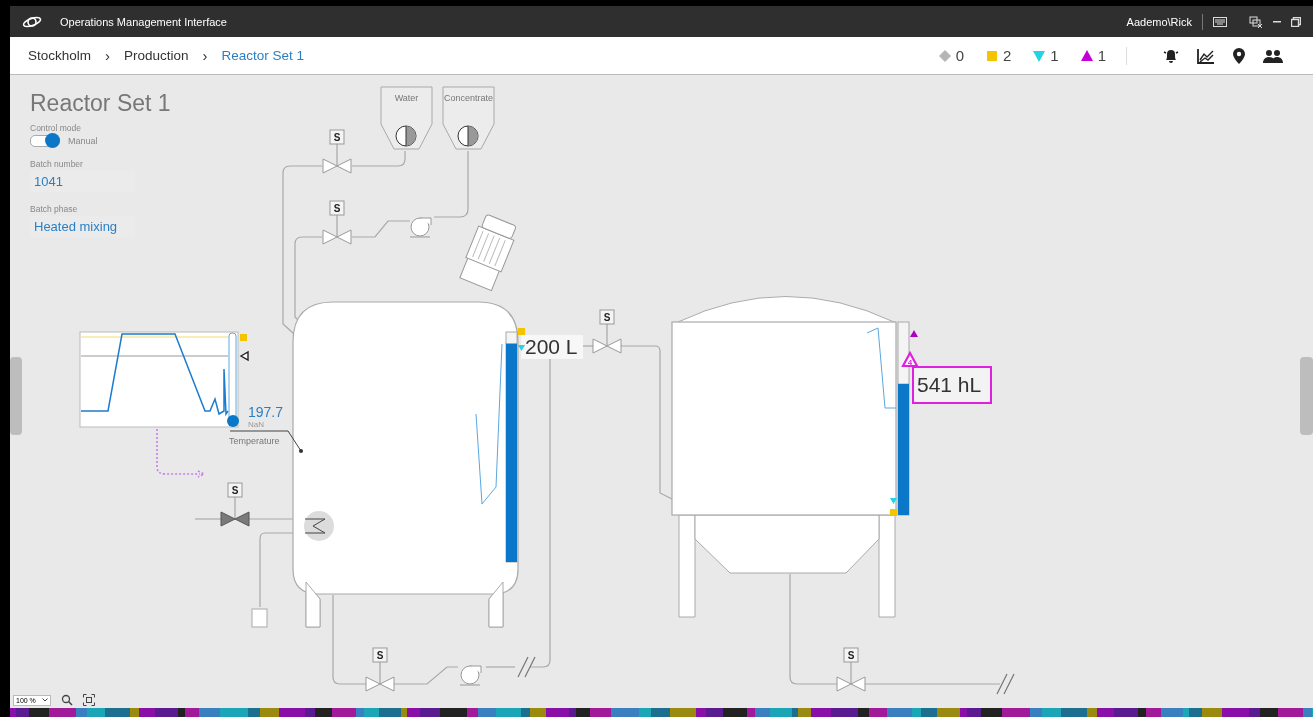  I want to click on breadcrumb-link: Stockholm, so click(60, 55).